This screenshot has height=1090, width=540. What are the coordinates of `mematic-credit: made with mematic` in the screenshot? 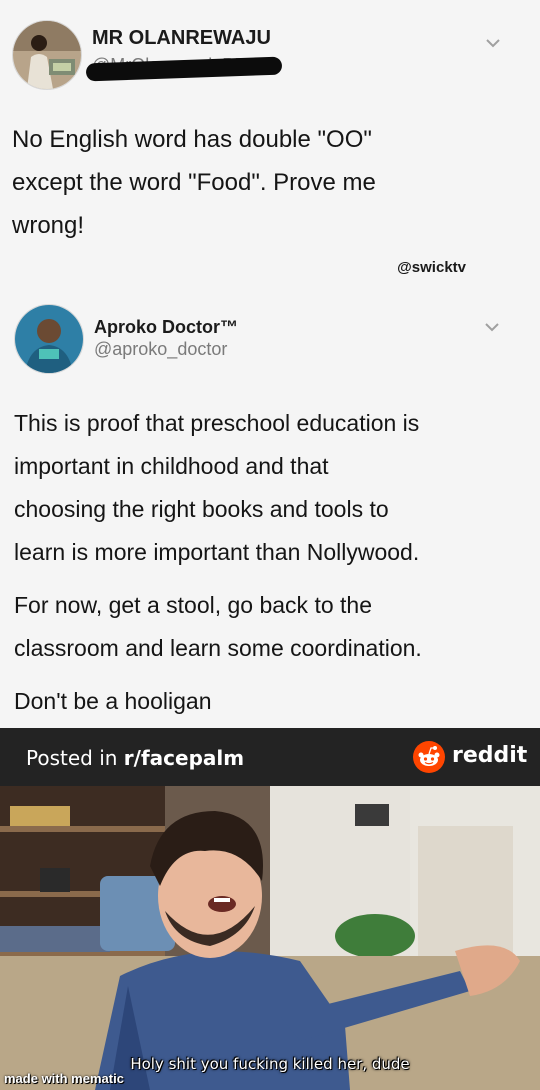 It's located at (64, 1078).